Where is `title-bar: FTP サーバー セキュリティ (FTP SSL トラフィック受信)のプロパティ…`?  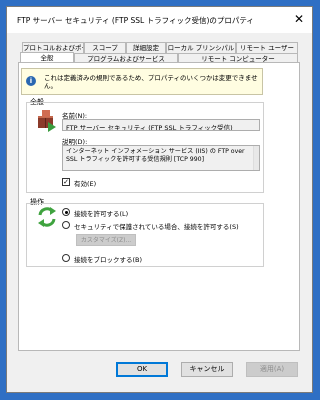 title-bar: FTP サーバー セキュリティ (FTP SSL トラフィック受信)のプロパティ… is located at coordinates (159, 20).